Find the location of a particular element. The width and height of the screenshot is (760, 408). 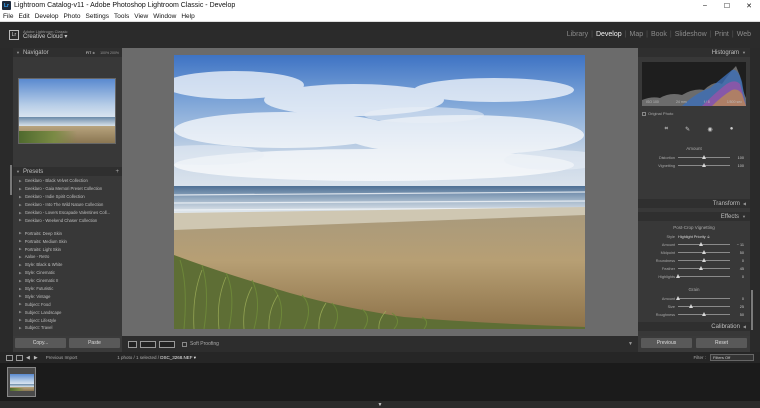

preset-item: ▶ Geeklaro - Indie Spirit Collection is located at coordinates (67, 197).